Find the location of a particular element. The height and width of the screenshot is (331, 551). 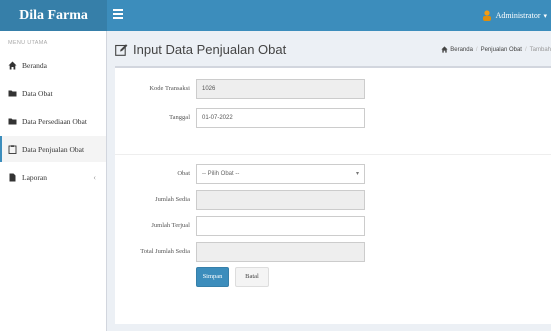

kode-transaksi-label: Kode Transaksi is located at coordinates (169, 88).